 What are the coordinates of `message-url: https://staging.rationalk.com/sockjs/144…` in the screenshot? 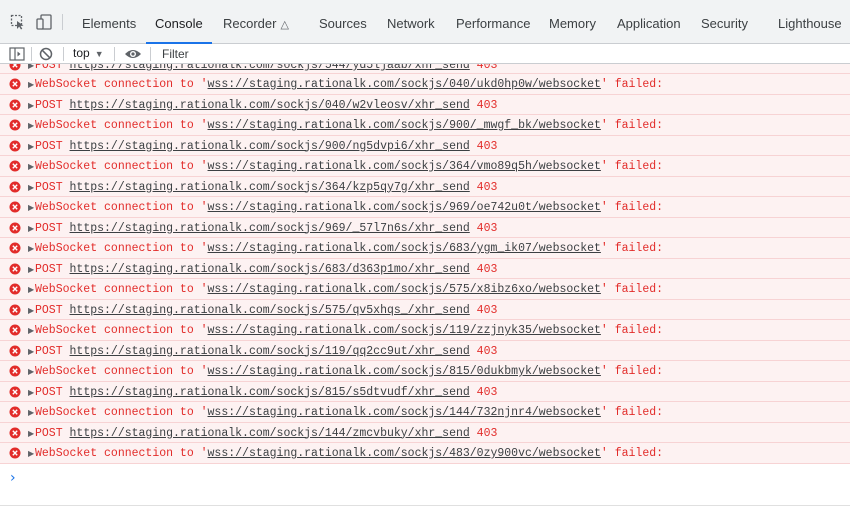 It's located at (270, 433).